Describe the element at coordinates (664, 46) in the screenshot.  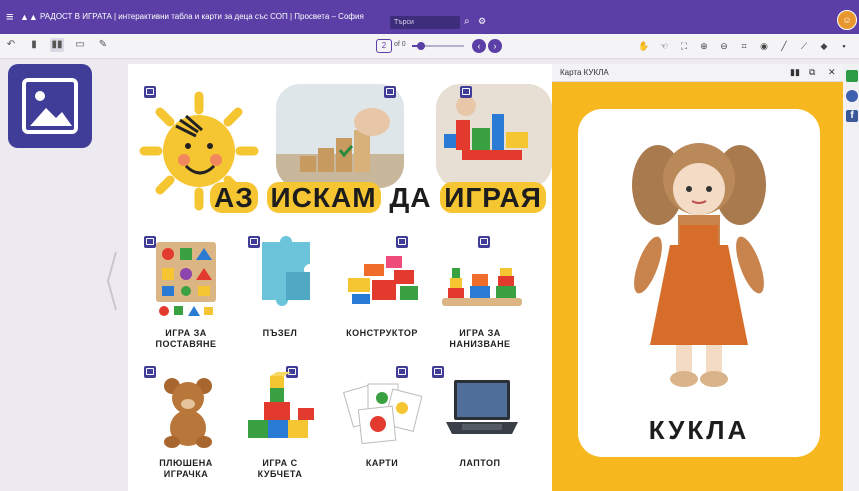
I see `pointer-icon: ☜` at that location.